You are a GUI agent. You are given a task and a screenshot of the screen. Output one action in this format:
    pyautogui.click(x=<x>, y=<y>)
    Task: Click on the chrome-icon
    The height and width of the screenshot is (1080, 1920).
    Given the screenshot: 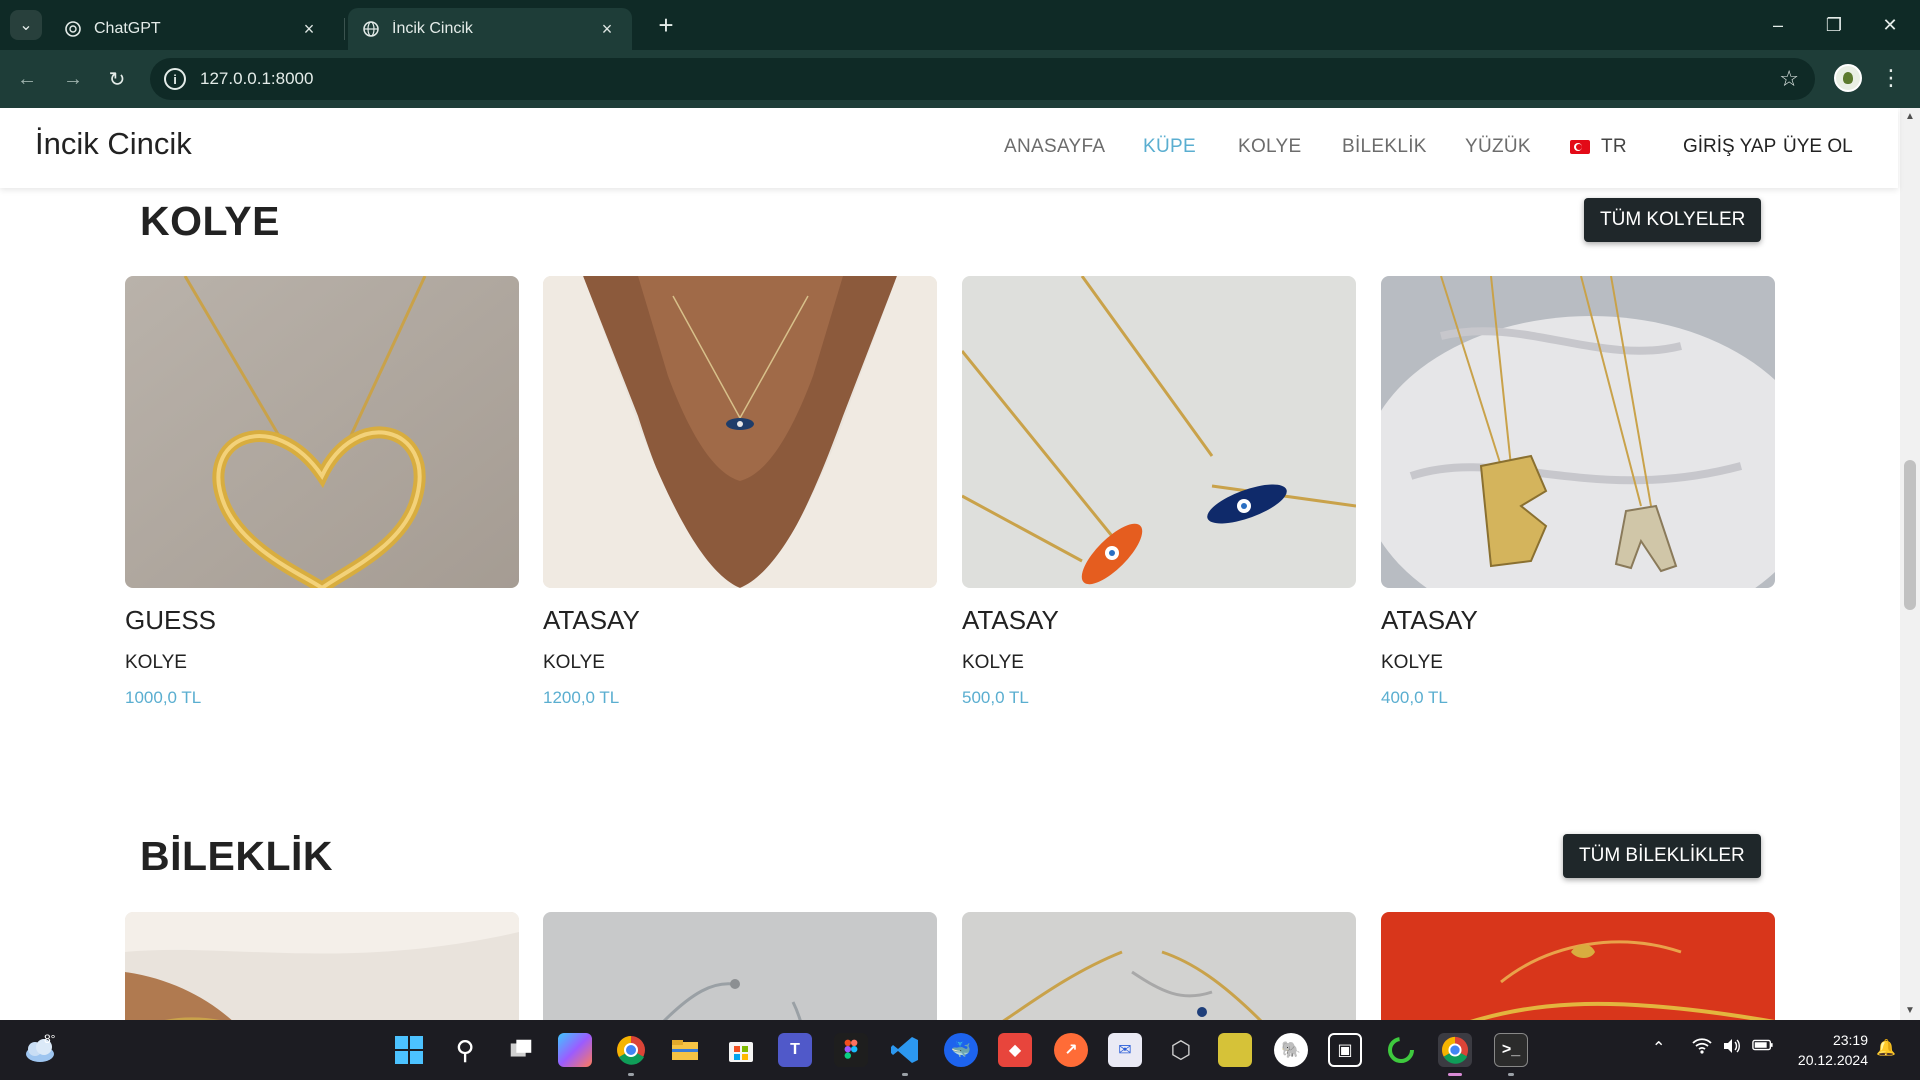 What is the action you would take?
    pyautogui.click(x=631, y=1050)
    